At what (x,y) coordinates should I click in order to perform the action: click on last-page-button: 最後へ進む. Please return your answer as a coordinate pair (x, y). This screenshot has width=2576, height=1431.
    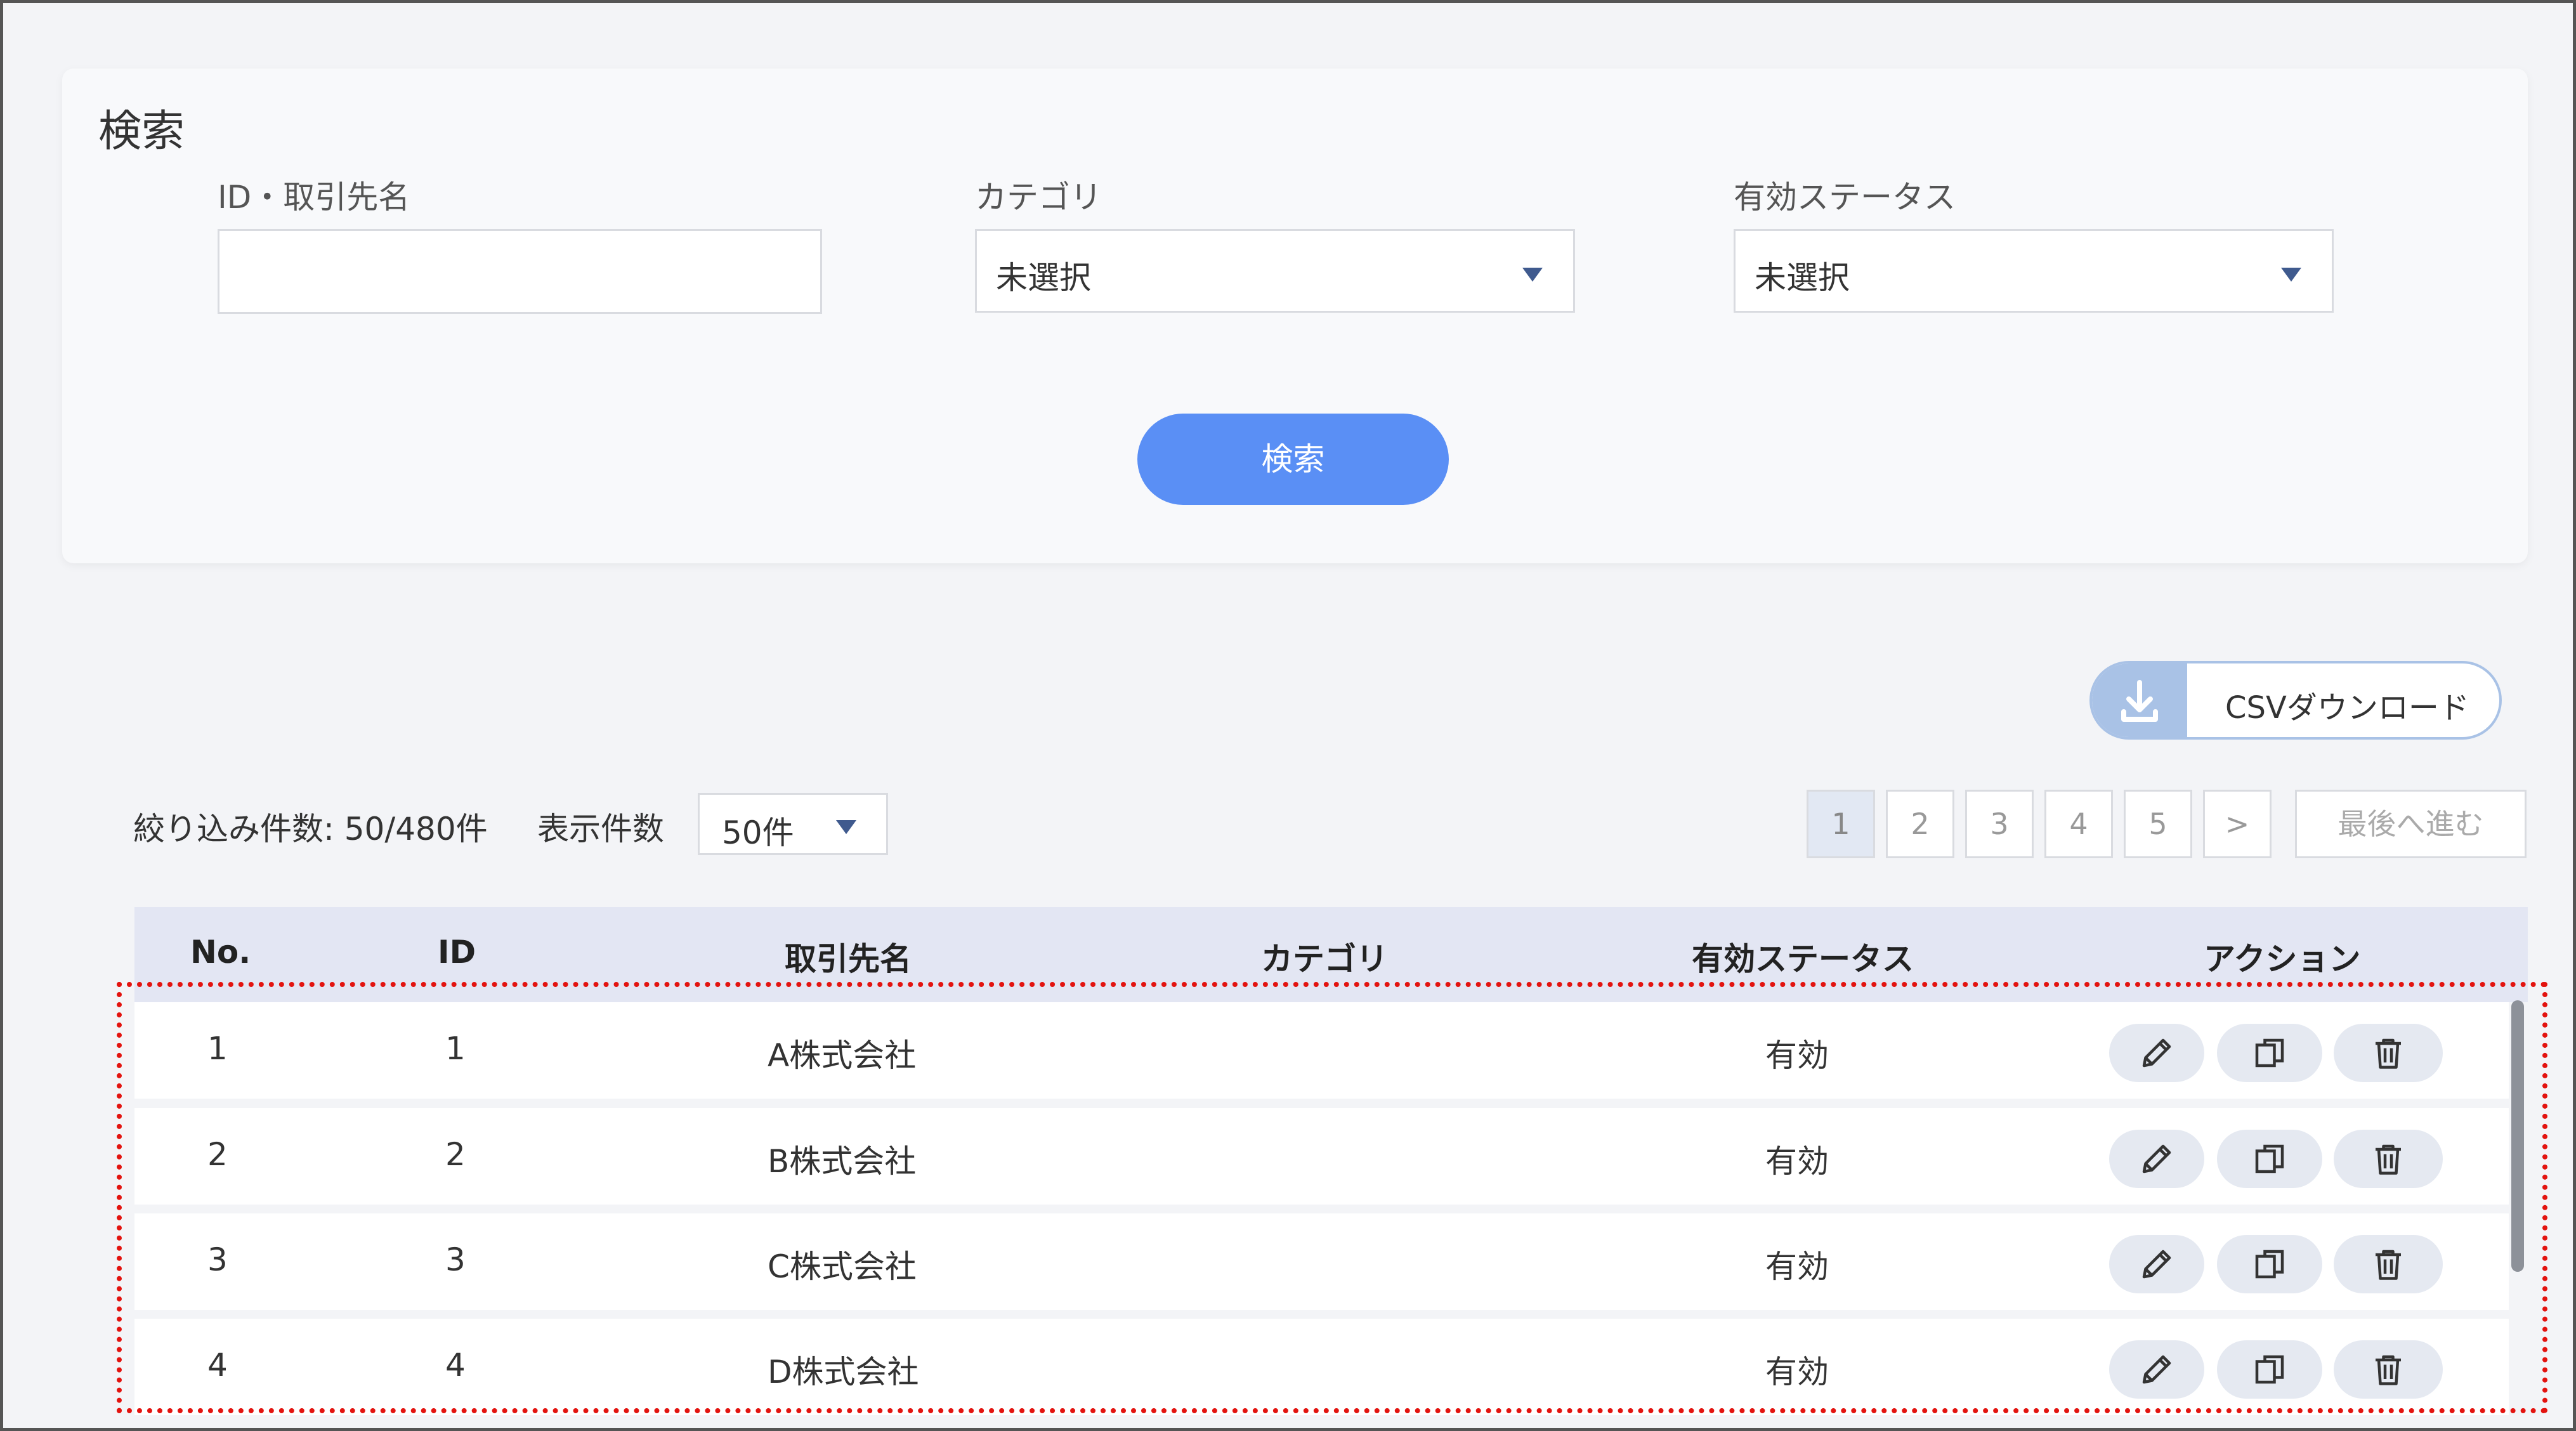
    Looking at the image, I should click on (2411, 824).